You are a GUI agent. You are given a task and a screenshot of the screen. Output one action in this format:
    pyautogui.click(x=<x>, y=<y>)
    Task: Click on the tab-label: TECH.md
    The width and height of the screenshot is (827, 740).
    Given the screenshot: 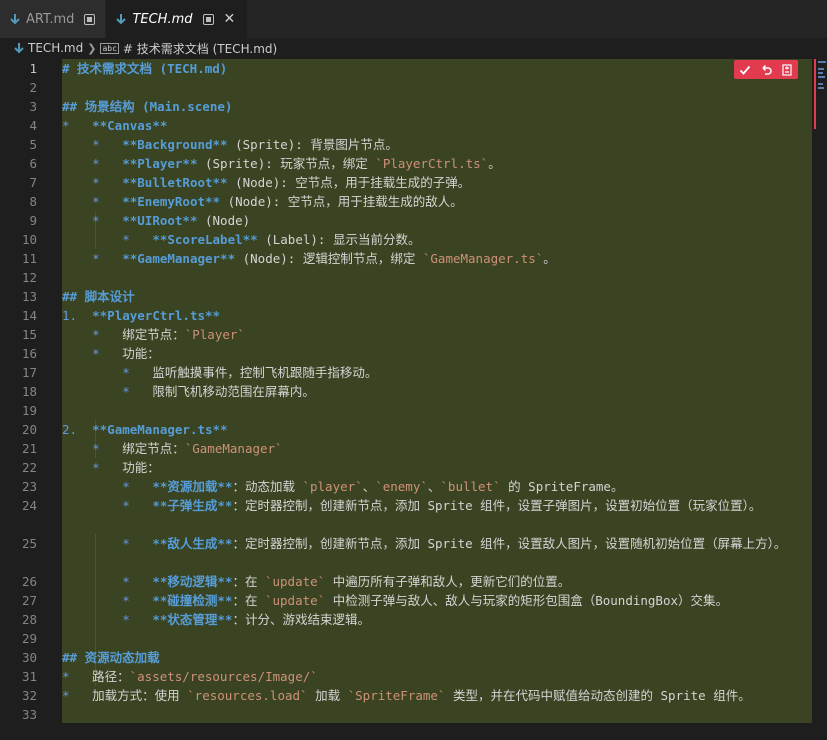 What is the action you would take?
    pyautogui.click(x=162, y=19)
    